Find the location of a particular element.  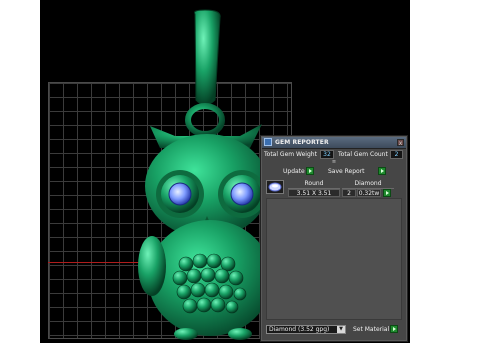

round-gem-icon is located at coordinates (275, 187).